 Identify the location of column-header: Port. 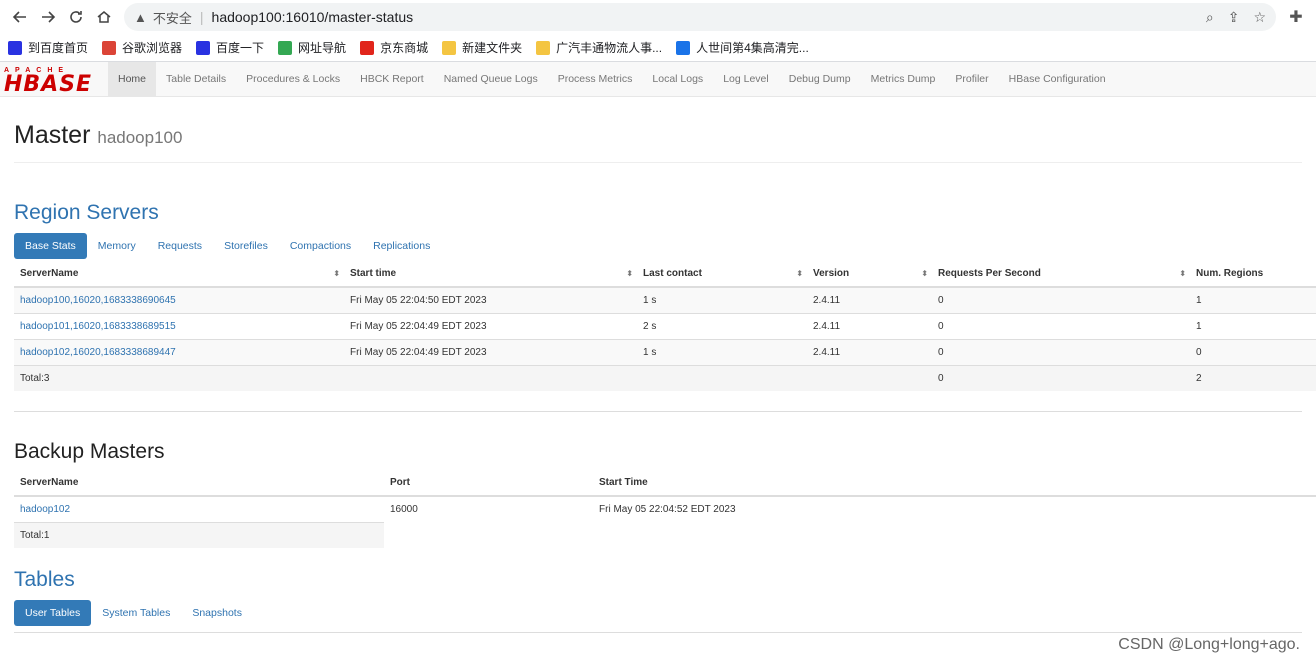
(488, 483).